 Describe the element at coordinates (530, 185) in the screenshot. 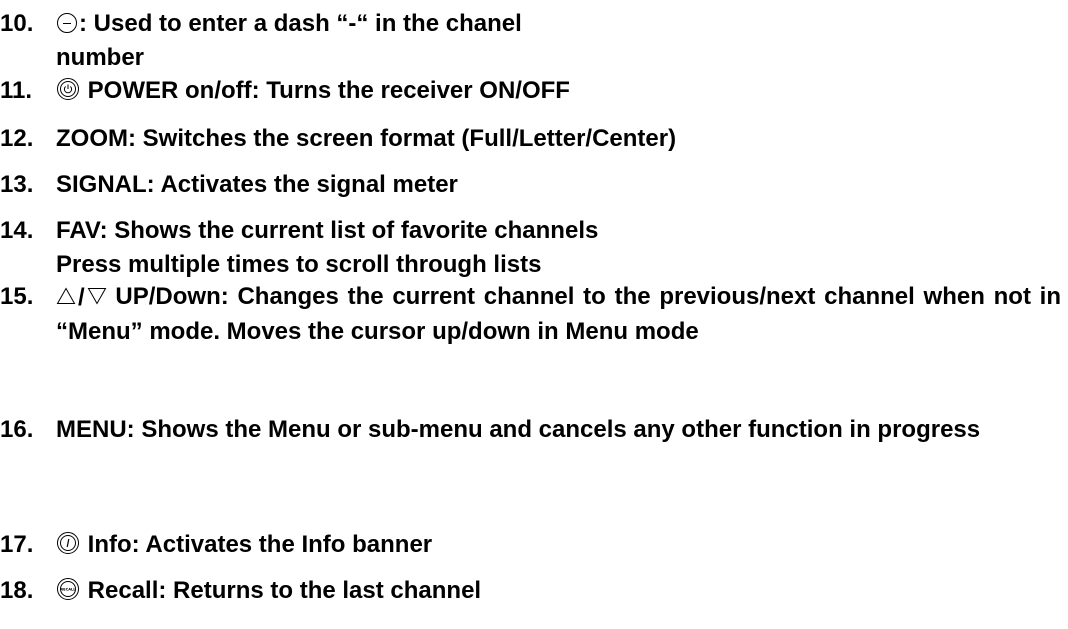

I see `list-item-13: 13. SIGNAL: Activates the signal meter` at that location.